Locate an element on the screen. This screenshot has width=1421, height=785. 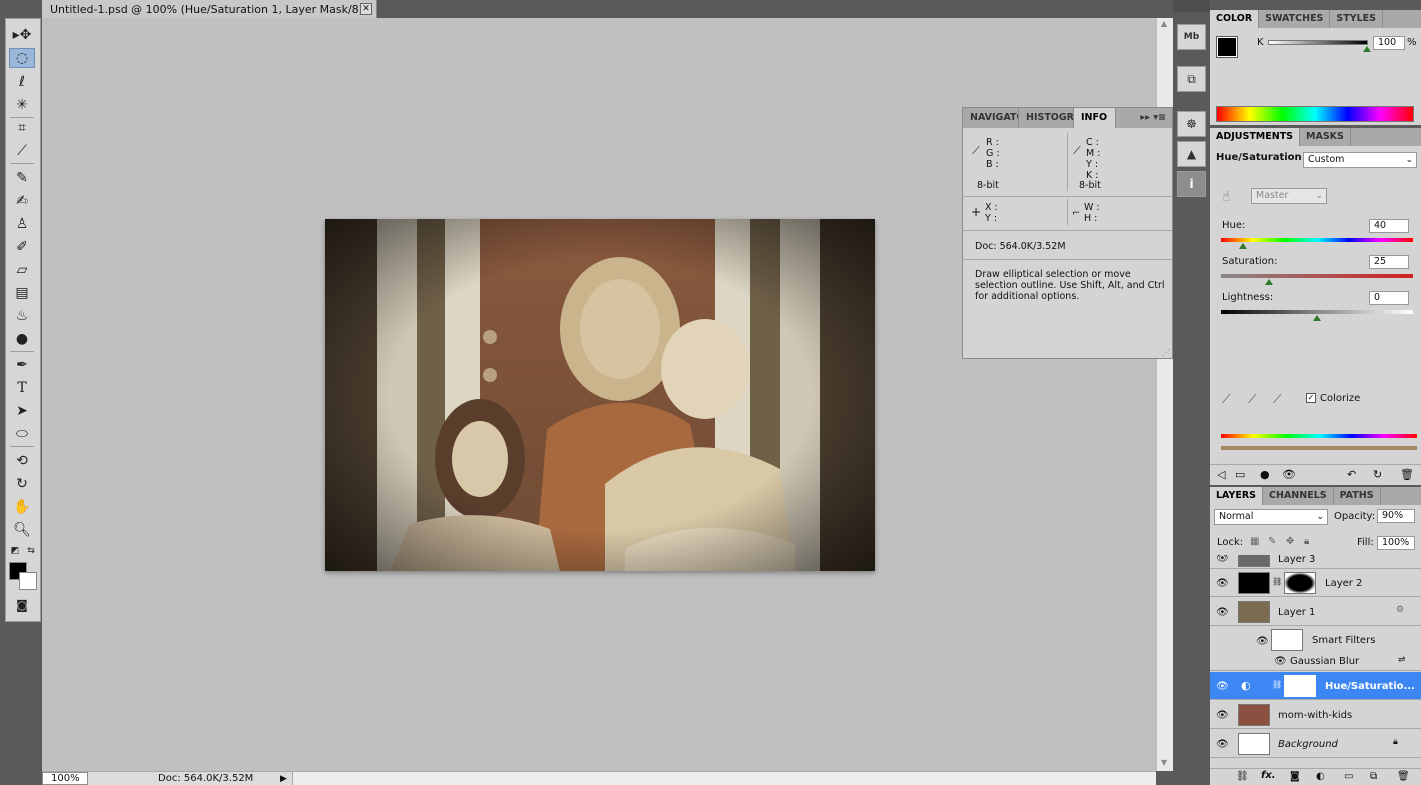
3d-rotate-tool-icon: ⟲ is located at coordinates (22, 461).